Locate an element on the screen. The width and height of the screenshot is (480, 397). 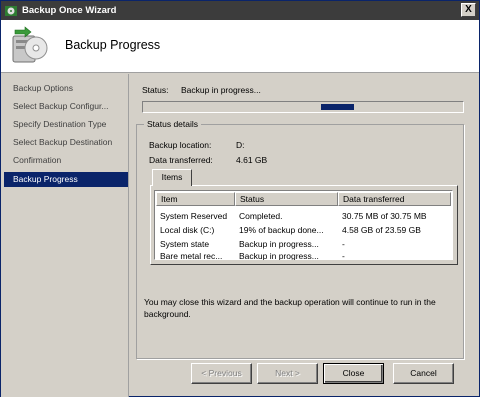
status-label: Status: is located at coordinates (155, 90).